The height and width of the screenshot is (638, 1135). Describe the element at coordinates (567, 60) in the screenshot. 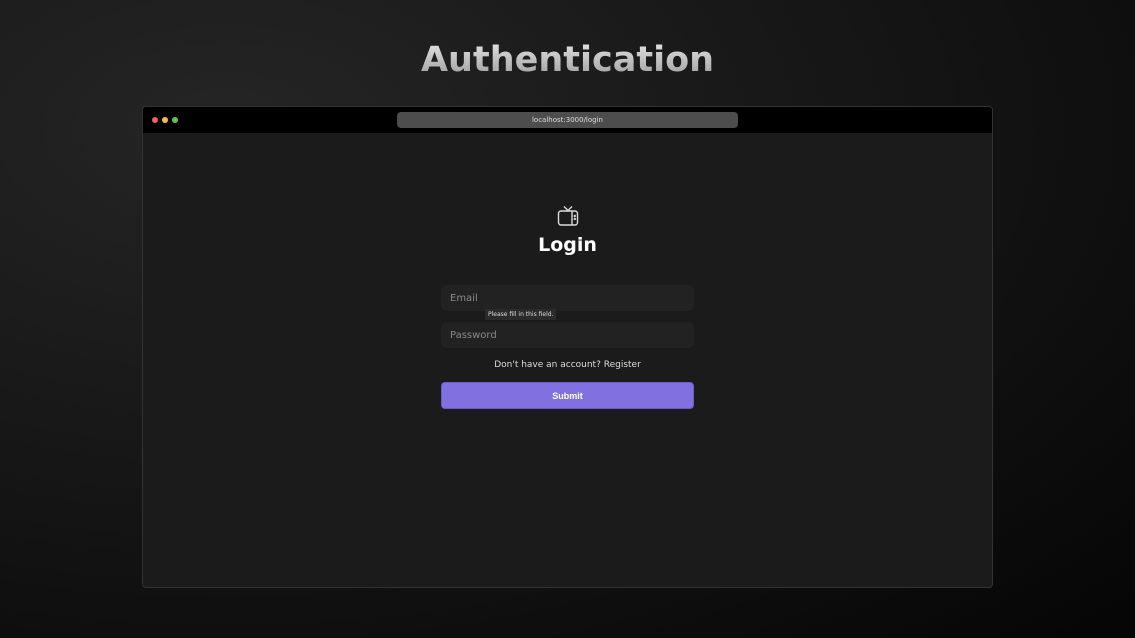

I see `page-title: Authentication` at that location.